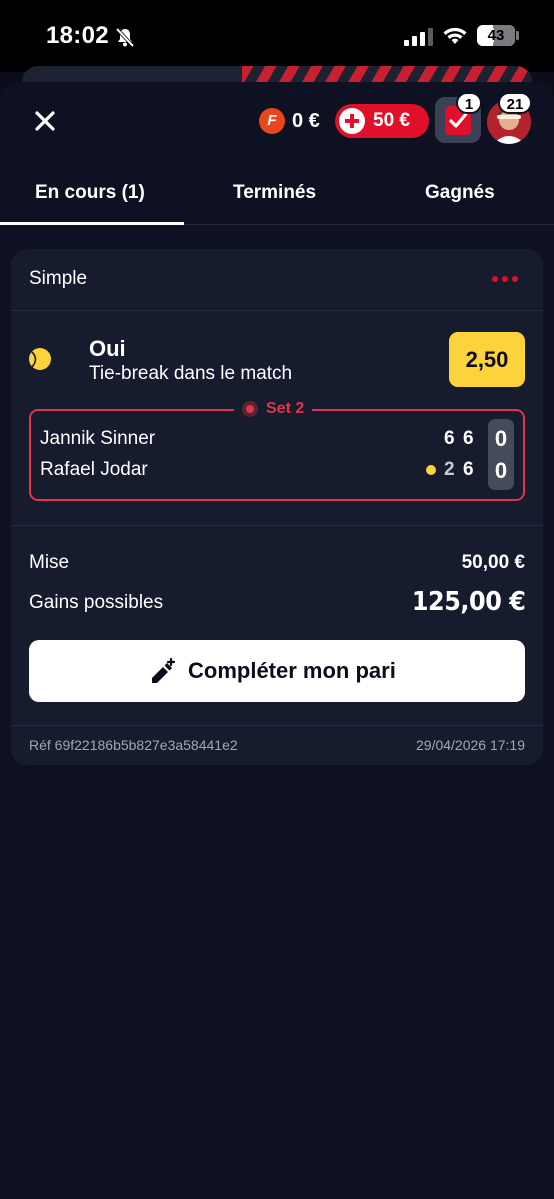 The height and width of the screenshot is (1199, 554). Describe the element at coordinates (501, 470) in the screenshot. I see `player-2-game-score: 0` at that location.